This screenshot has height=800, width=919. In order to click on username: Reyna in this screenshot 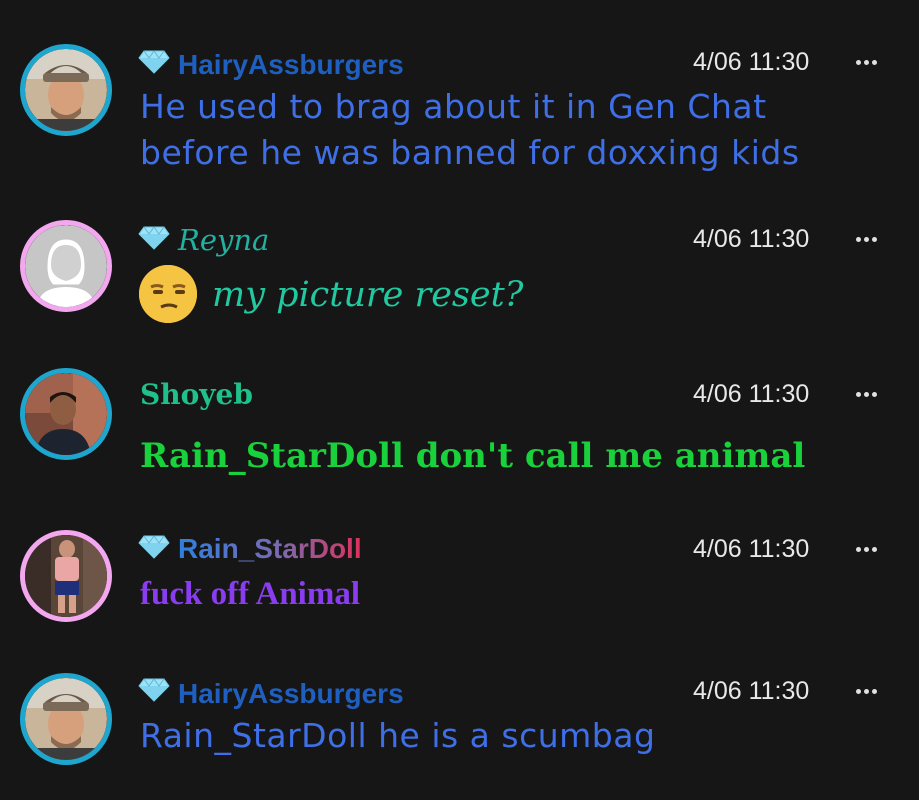, I will do `click(223, 240)`.